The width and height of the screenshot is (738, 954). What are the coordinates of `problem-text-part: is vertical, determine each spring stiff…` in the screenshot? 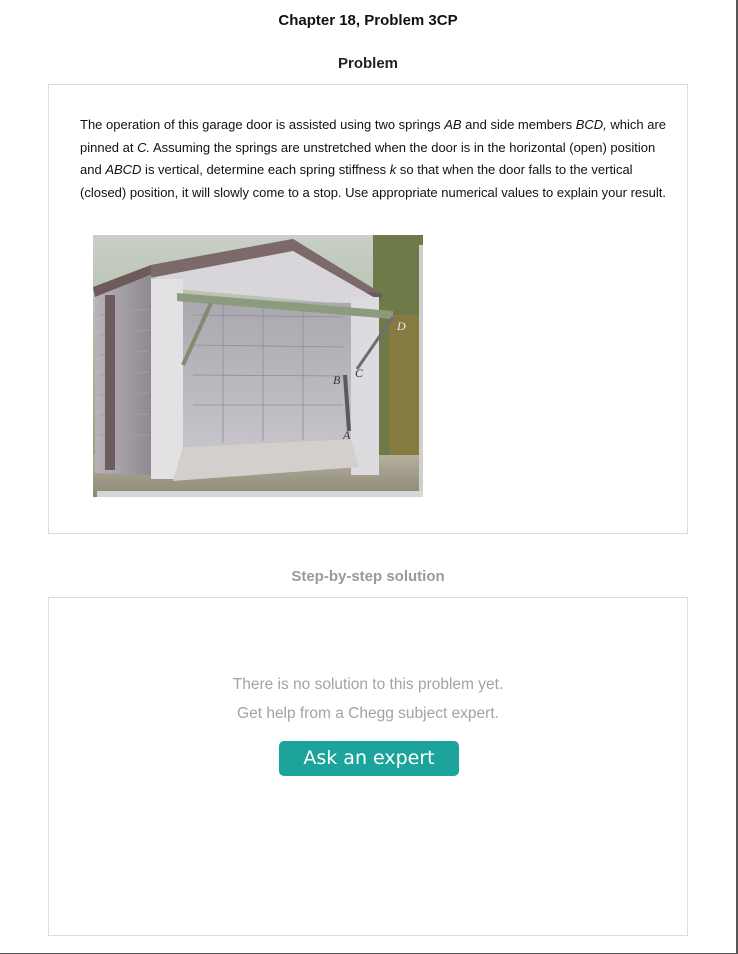 It's located at (265, 169).